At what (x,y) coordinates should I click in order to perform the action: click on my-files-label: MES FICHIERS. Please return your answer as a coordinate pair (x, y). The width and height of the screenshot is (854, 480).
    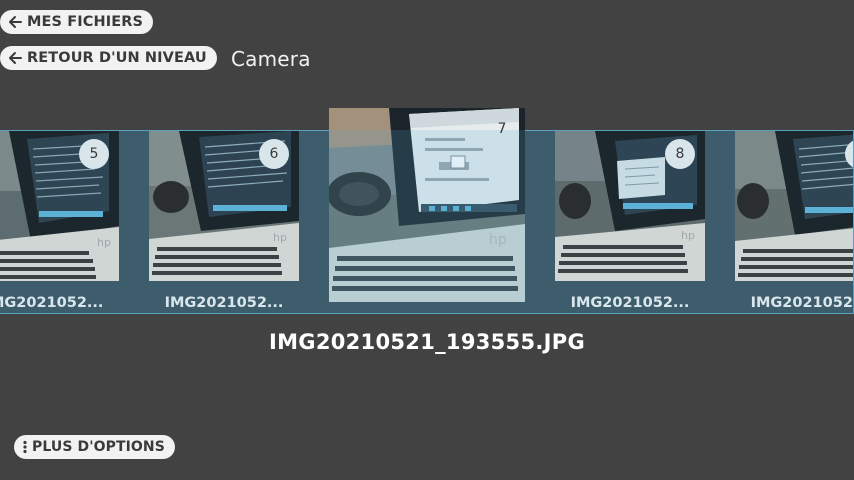
    Looking at the image, I should click on (85, 22).